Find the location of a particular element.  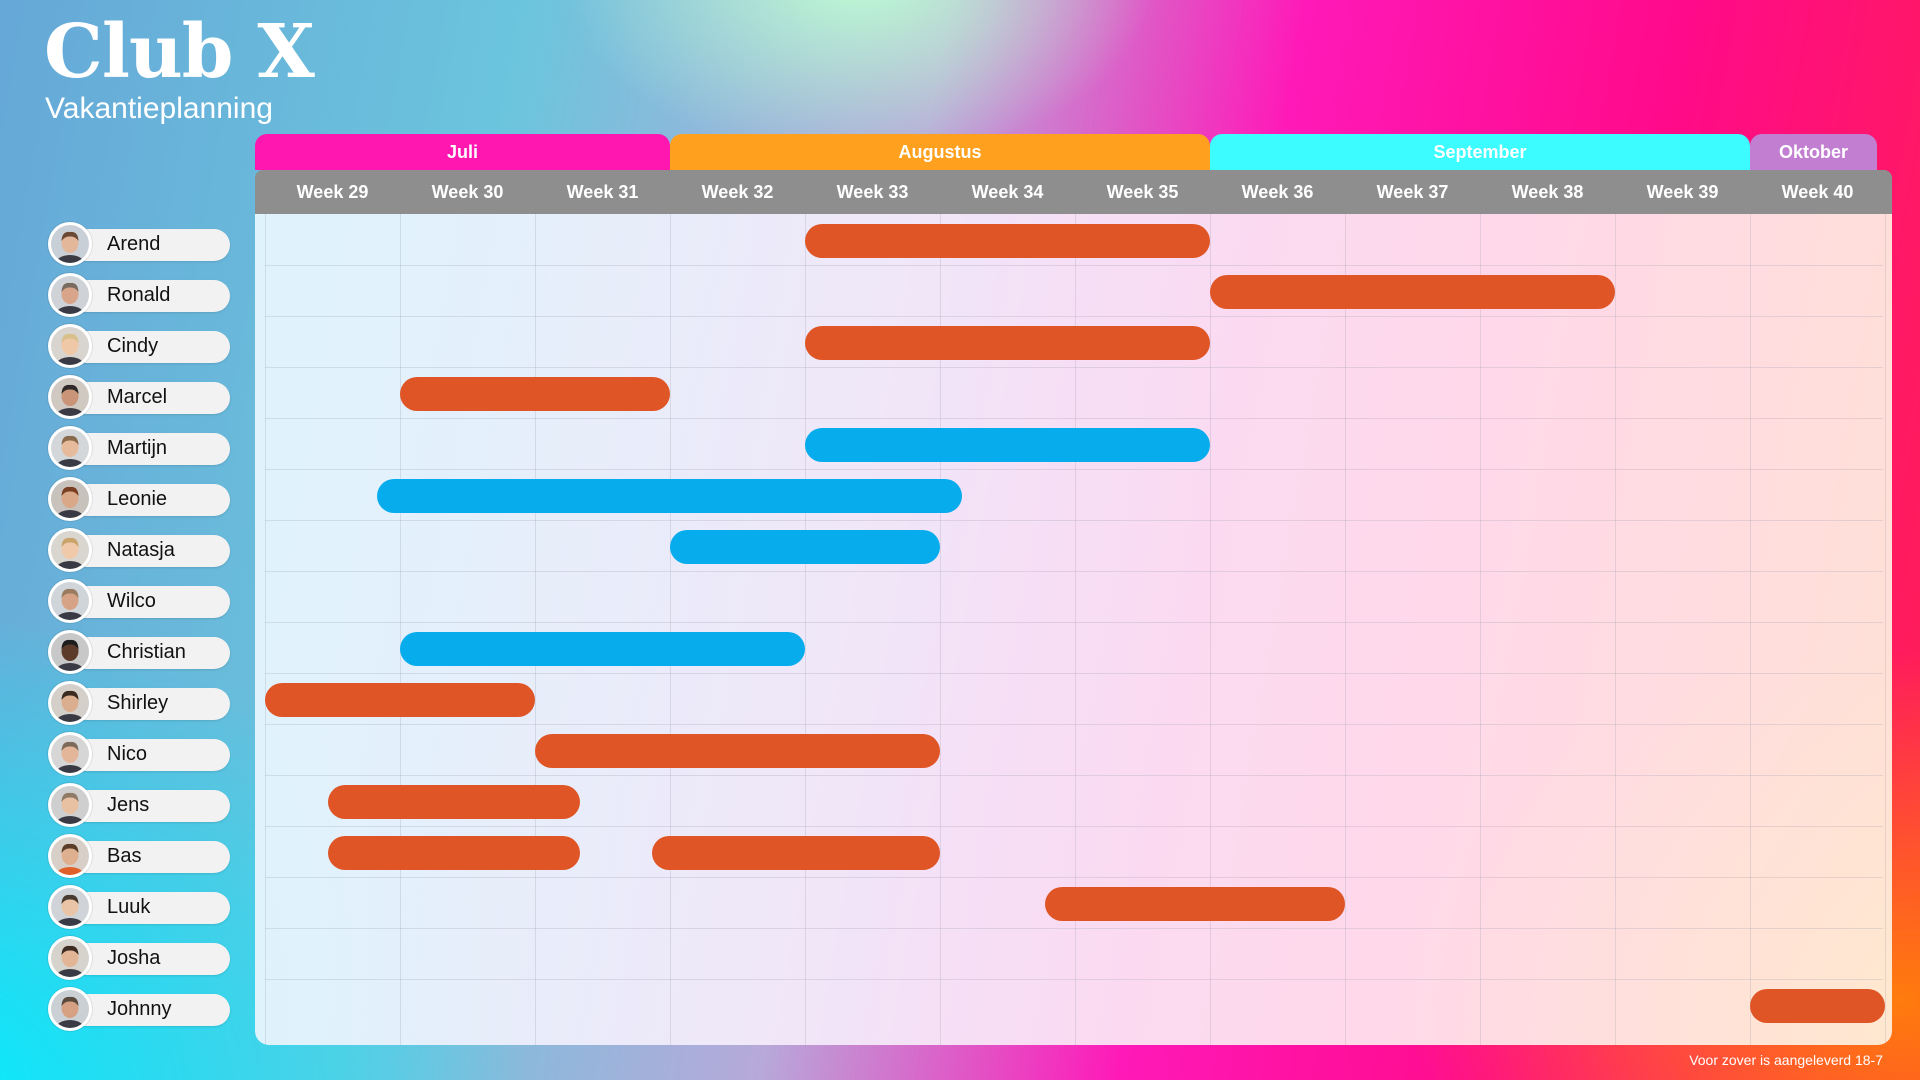

person-row-leonie: Leonie is located at coordinates (140, 499).